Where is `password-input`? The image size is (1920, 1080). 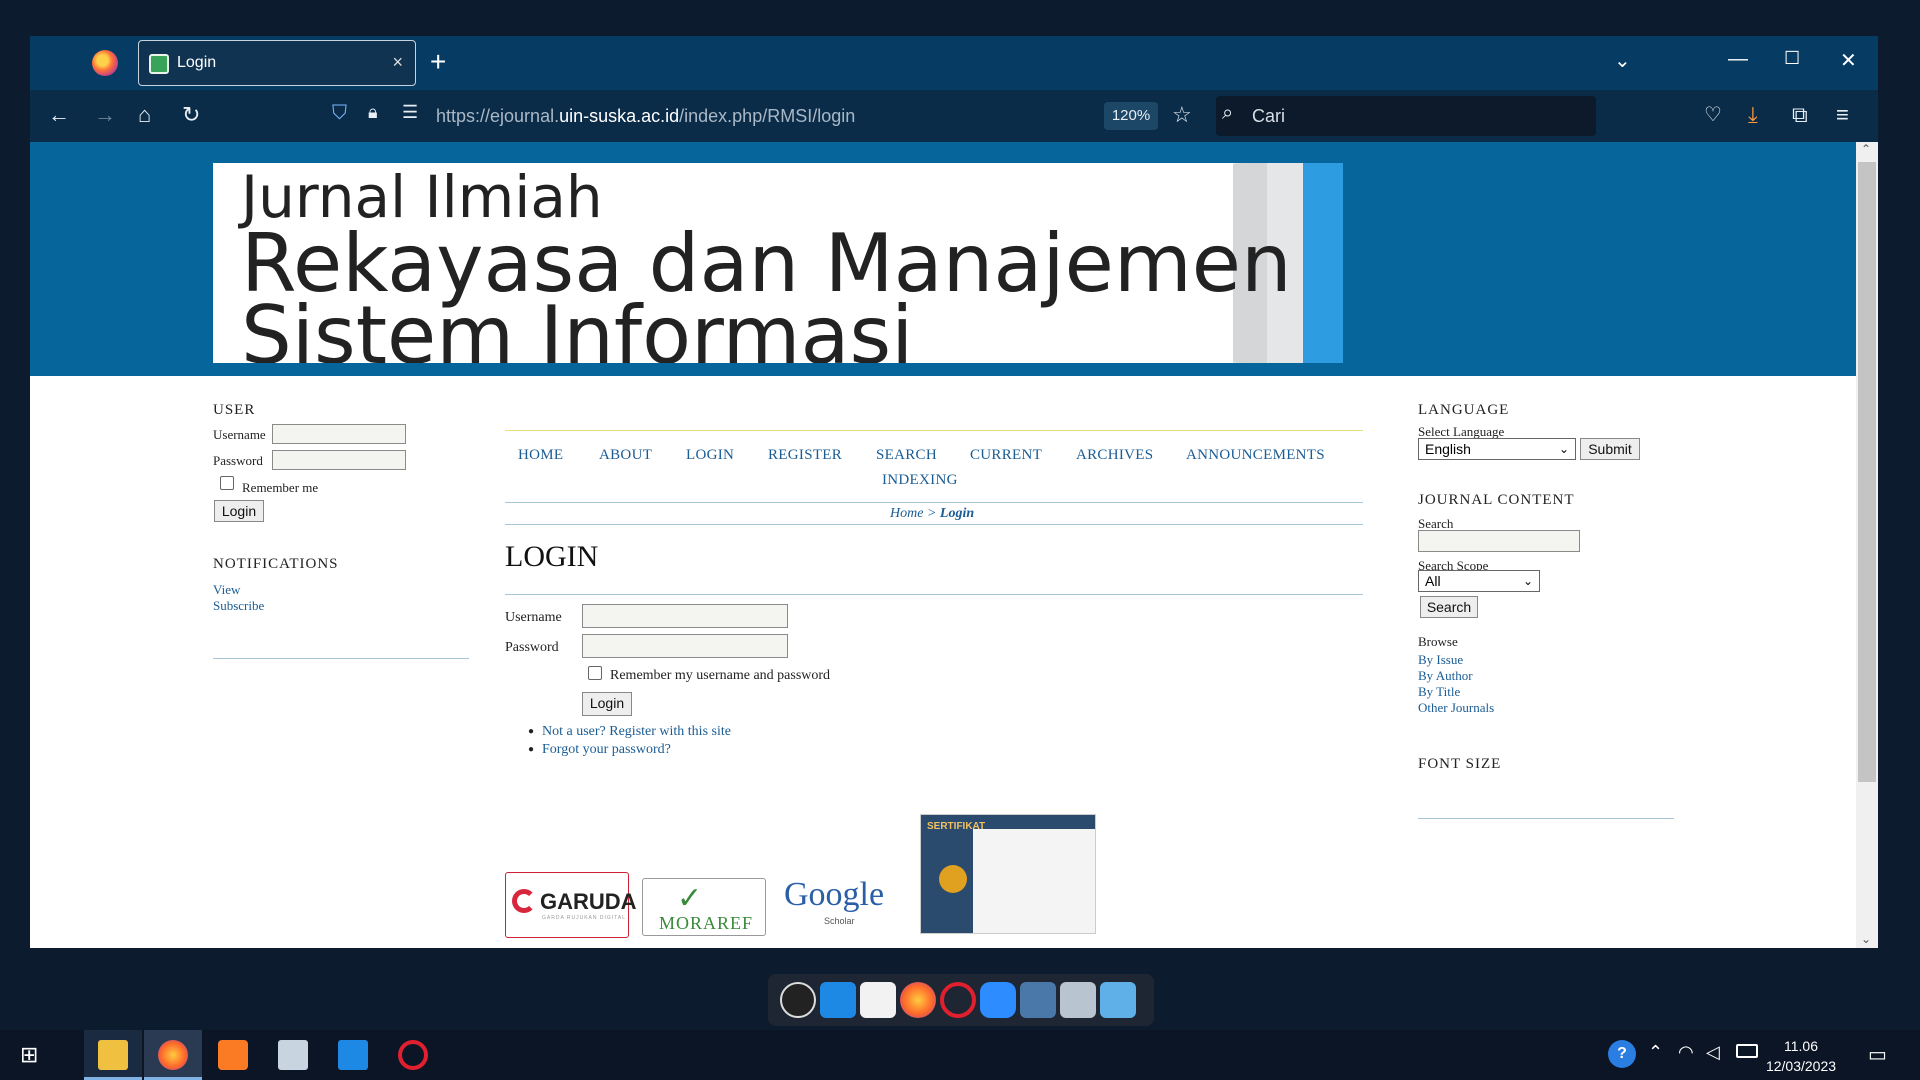
password-input is located at coordinates (685, 646).